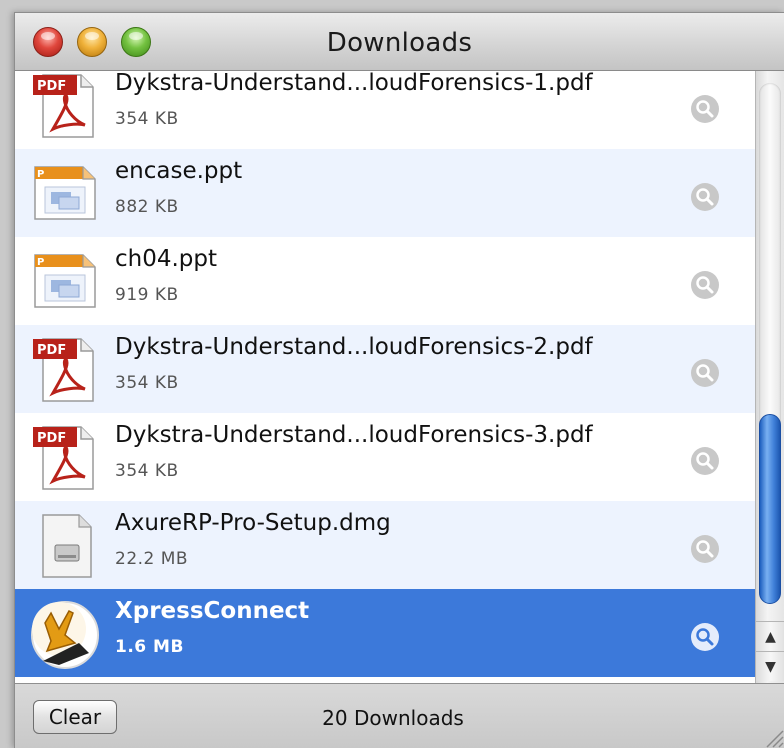 The height and width of the screenshot is (748, 784). What do you see at coordinates (65, 546) in the screenshot?
I see `dmg-file-icon` at bounding box center [65, 546].